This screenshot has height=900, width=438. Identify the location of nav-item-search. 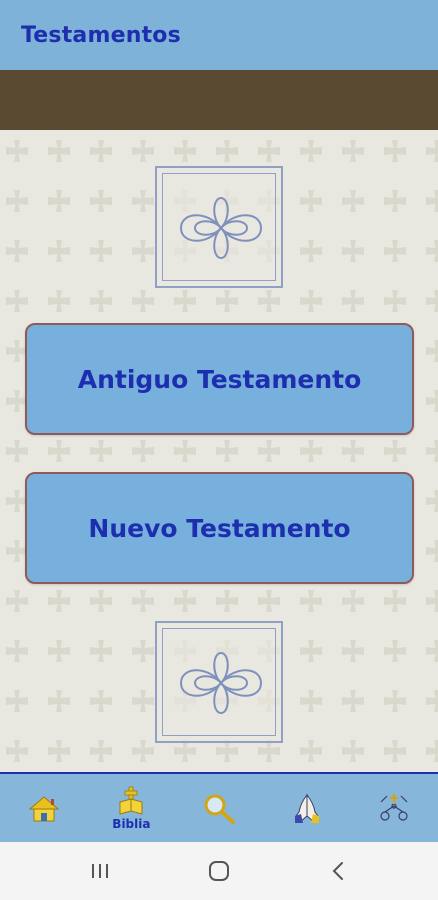
(219, 808).